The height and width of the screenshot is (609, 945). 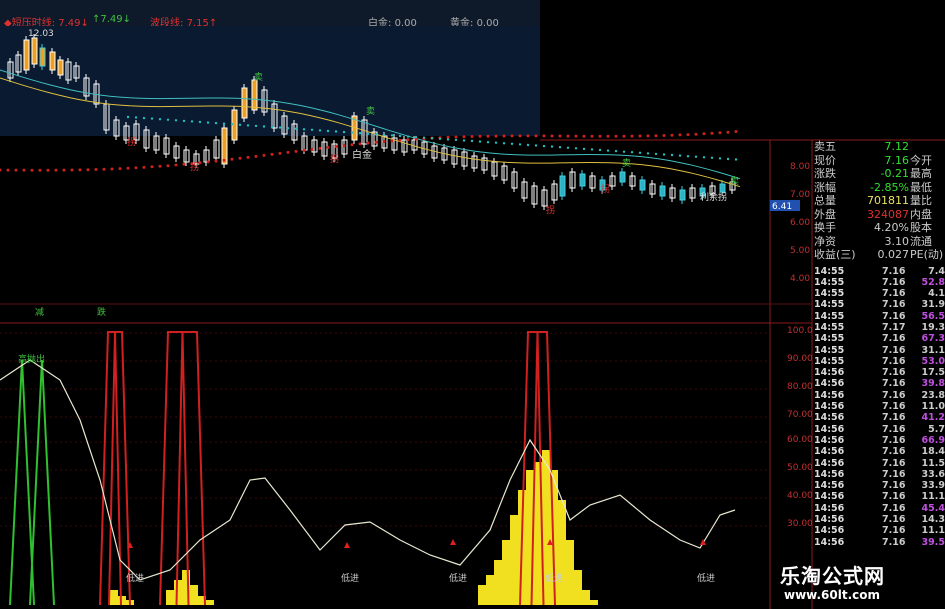 I want to click on quote-label: 涨幅, so click(x=825, y=187).